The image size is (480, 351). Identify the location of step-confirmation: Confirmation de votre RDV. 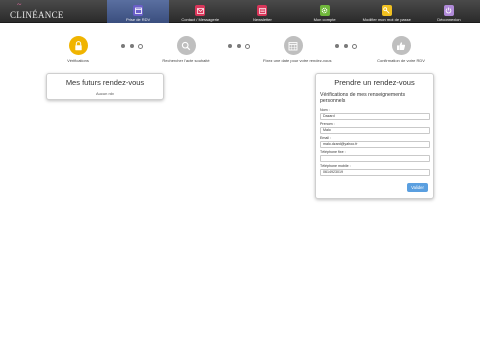
(401, 49).